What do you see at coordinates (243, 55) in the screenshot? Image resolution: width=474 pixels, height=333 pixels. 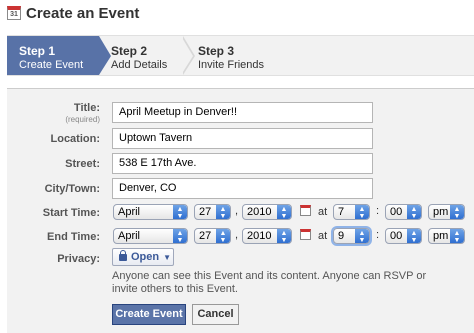 I see `step-invite-friends: Step 3 Invite Friends` at bounding box center [243, 55].